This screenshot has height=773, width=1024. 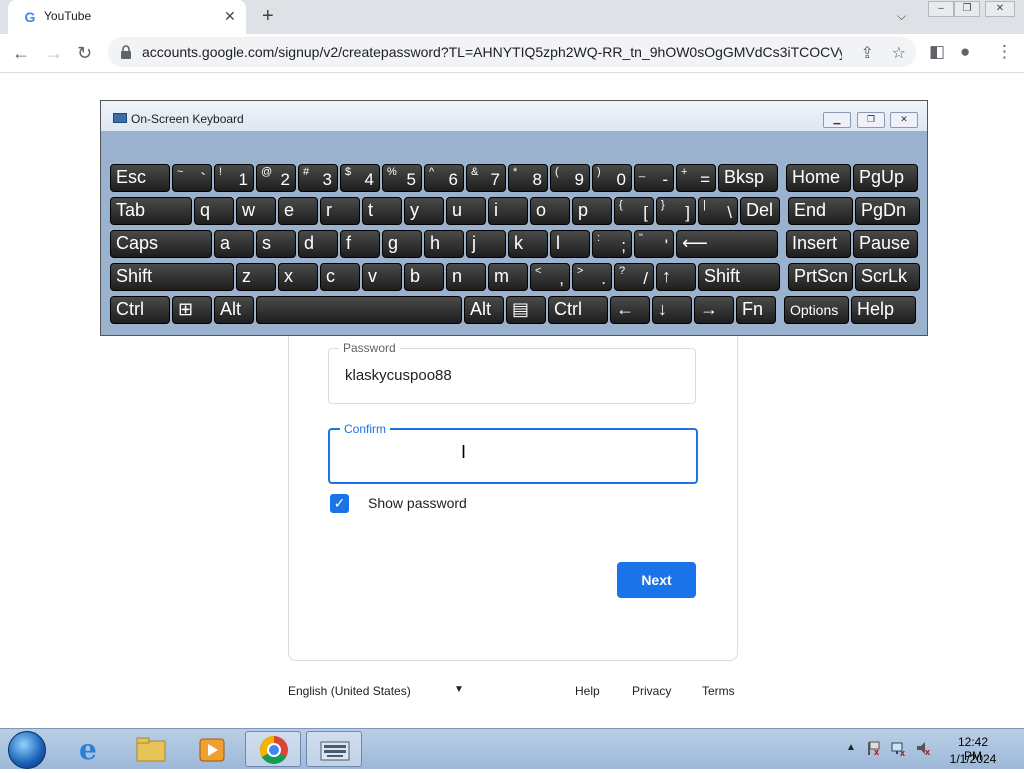 What do you see at coordinates (486, 178) in the screenshot?
I see `osk-key-0-8: & 7` at bounding box center [486, 178].